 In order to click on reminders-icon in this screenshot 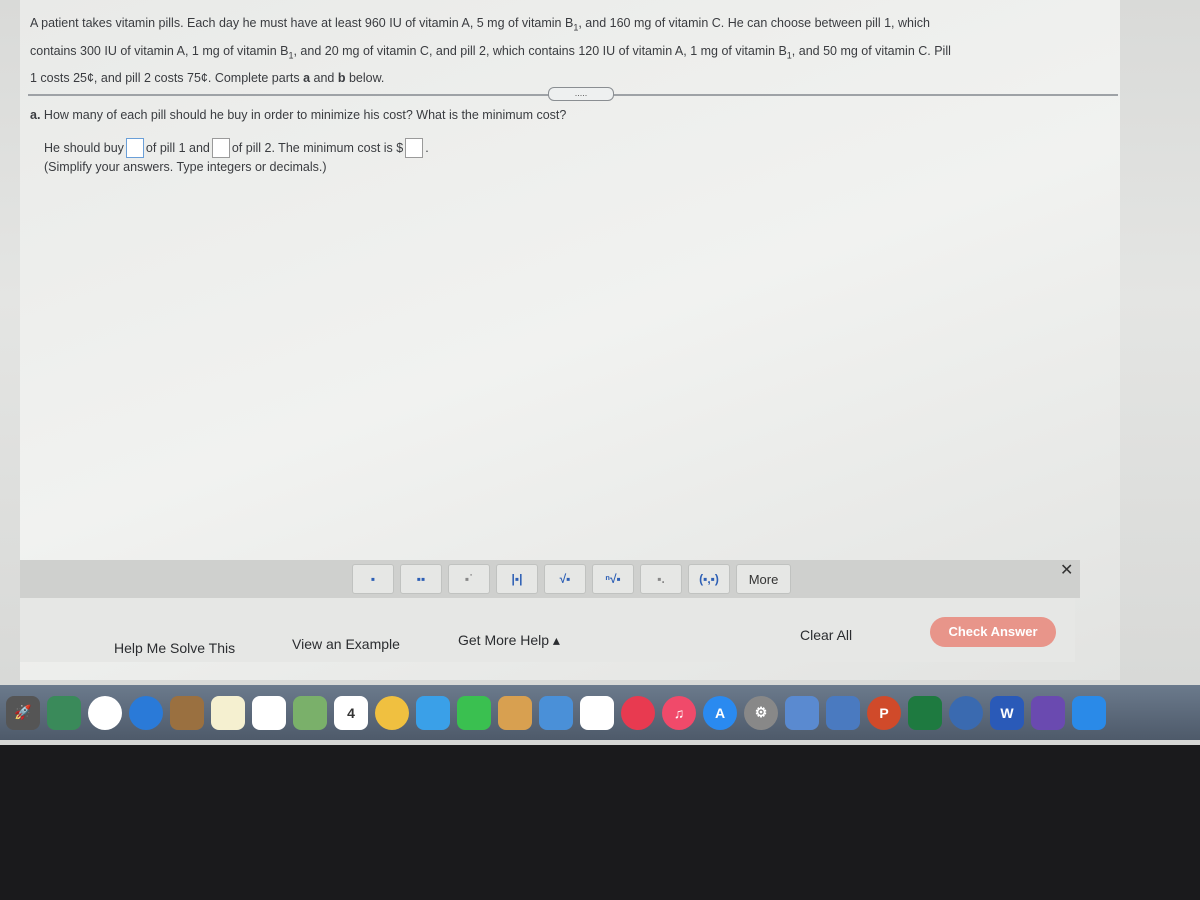, I will do `click(269, 712)`.